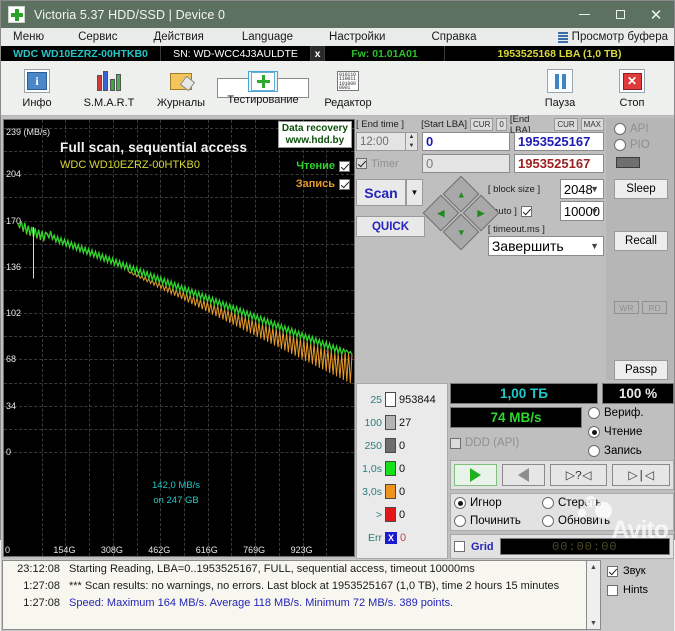 Image resolution: width=675 pixels, height=631 pixels. Describe the element at coordinates (640, 590) in the screenshot. I see `hints-option: Hints` at that location.